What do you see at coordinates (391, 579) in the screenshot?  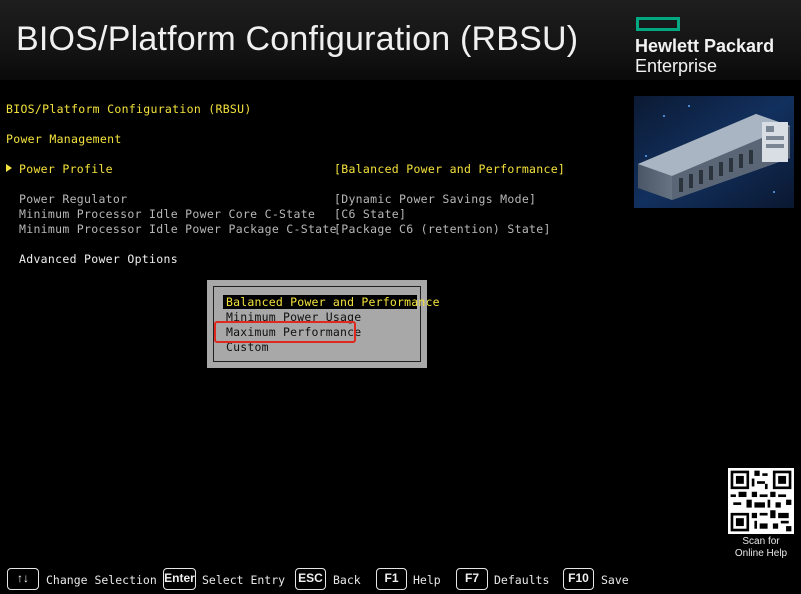 I see `f1-key-icon: F1` at bounding box center [391, 579].